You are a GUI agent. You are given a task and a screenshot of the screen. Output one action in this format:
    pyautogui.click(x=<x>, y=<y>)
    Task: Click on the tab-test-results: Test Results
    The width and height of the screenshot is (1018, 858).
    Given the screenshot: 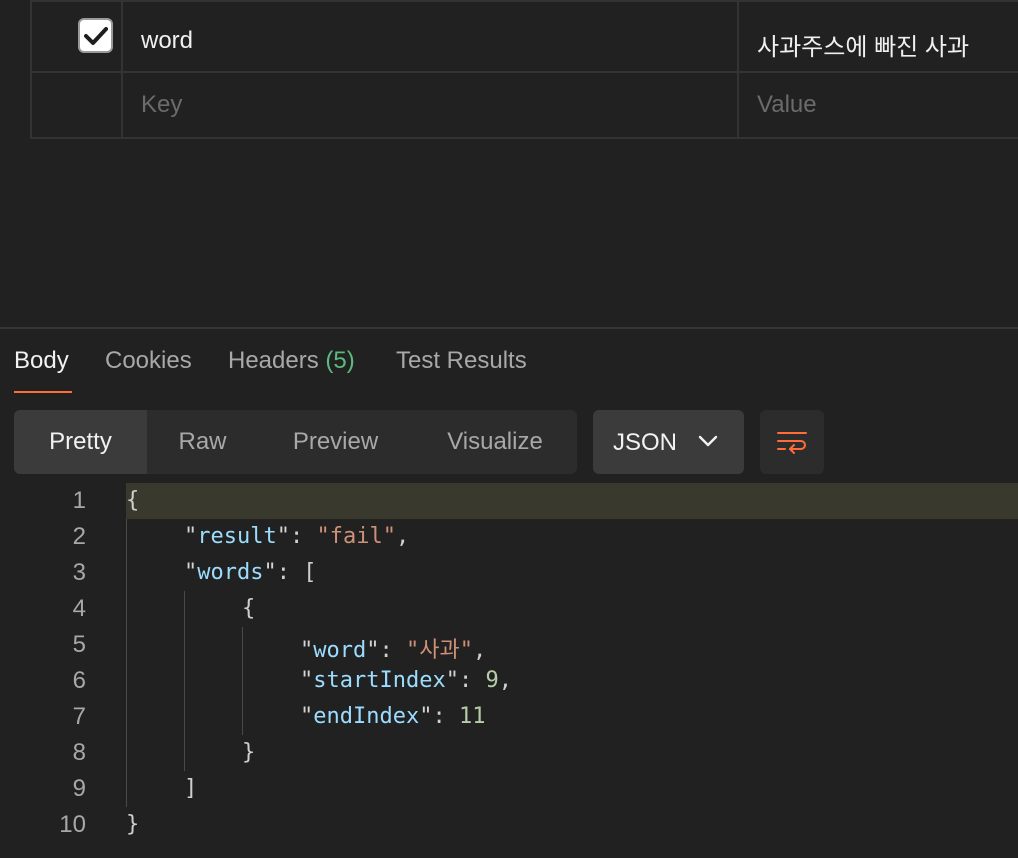 What is the action you would take?
    pyautogui.click(x=461, y=361)
    